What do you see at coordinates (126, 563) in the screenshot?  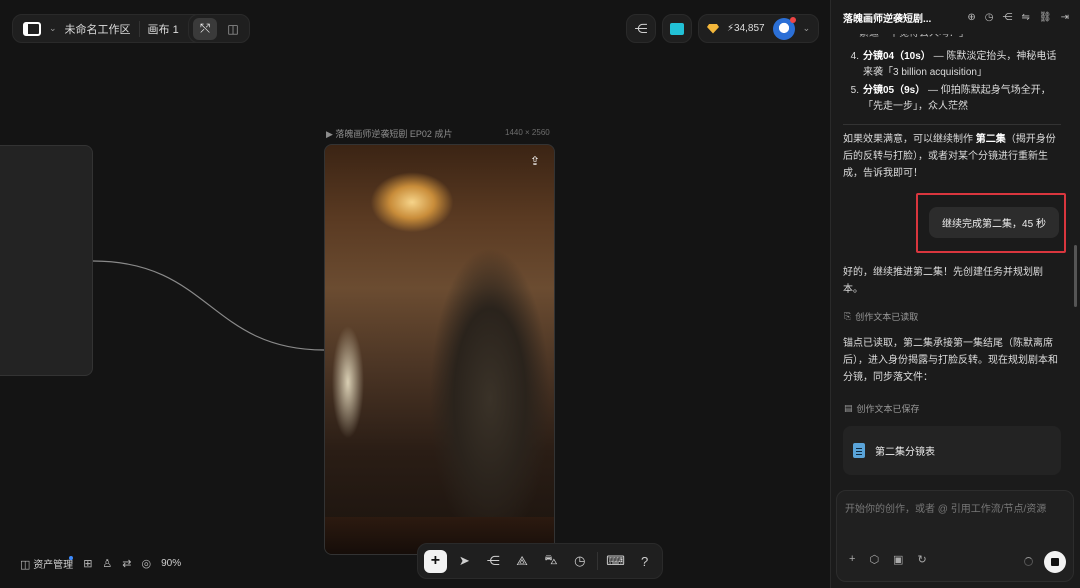 I see `swap-icon: ⇄` at bounding box center [126, 563].